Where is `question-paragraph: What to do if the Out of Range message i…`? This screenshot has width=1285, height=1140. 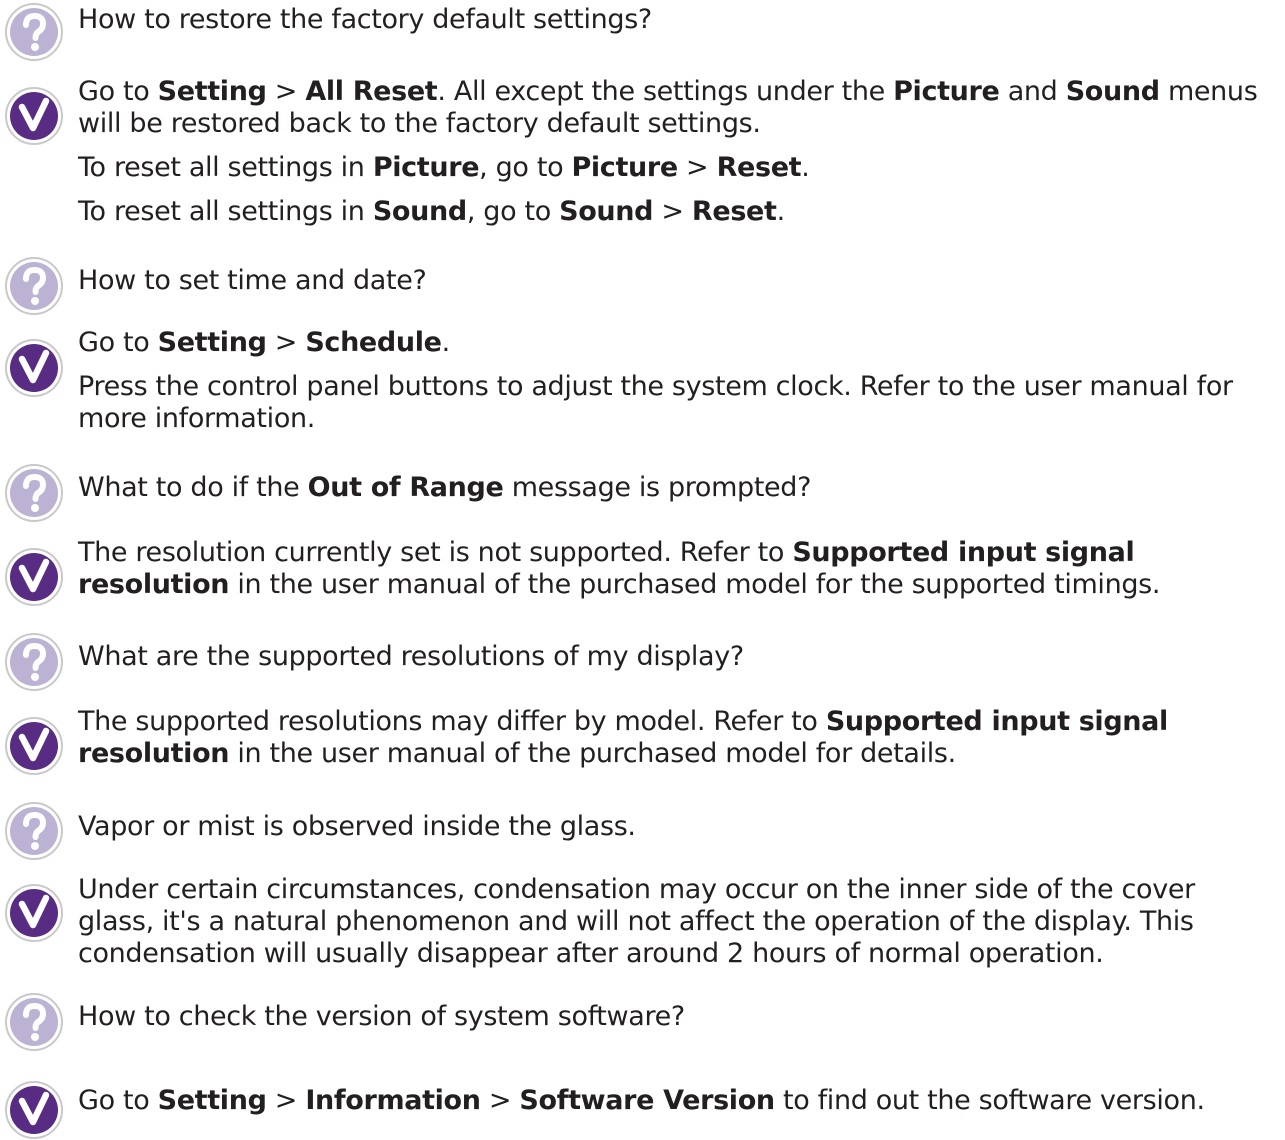 question-paragraph: What to do if the Out of Range message i… is located at coordinates (678, 488).